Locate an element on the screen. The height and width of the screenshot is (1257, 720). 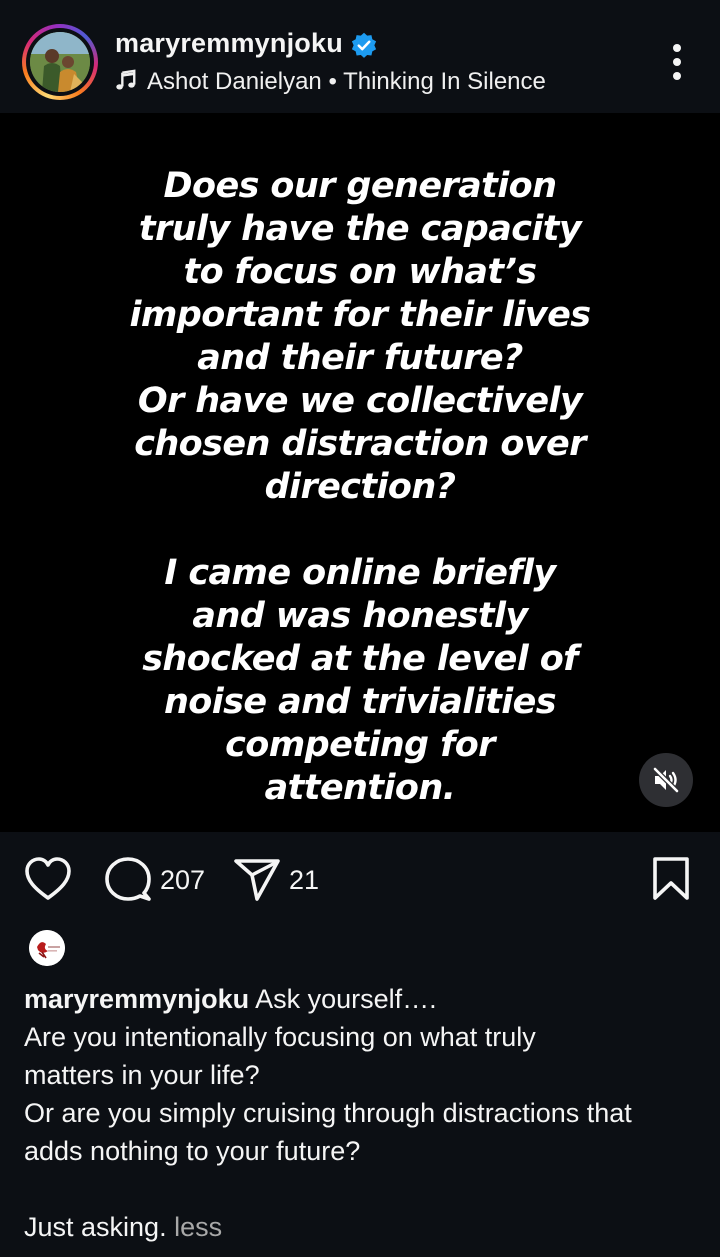
audio-title: Thinking In Silence is located at coordinates (444, 81).